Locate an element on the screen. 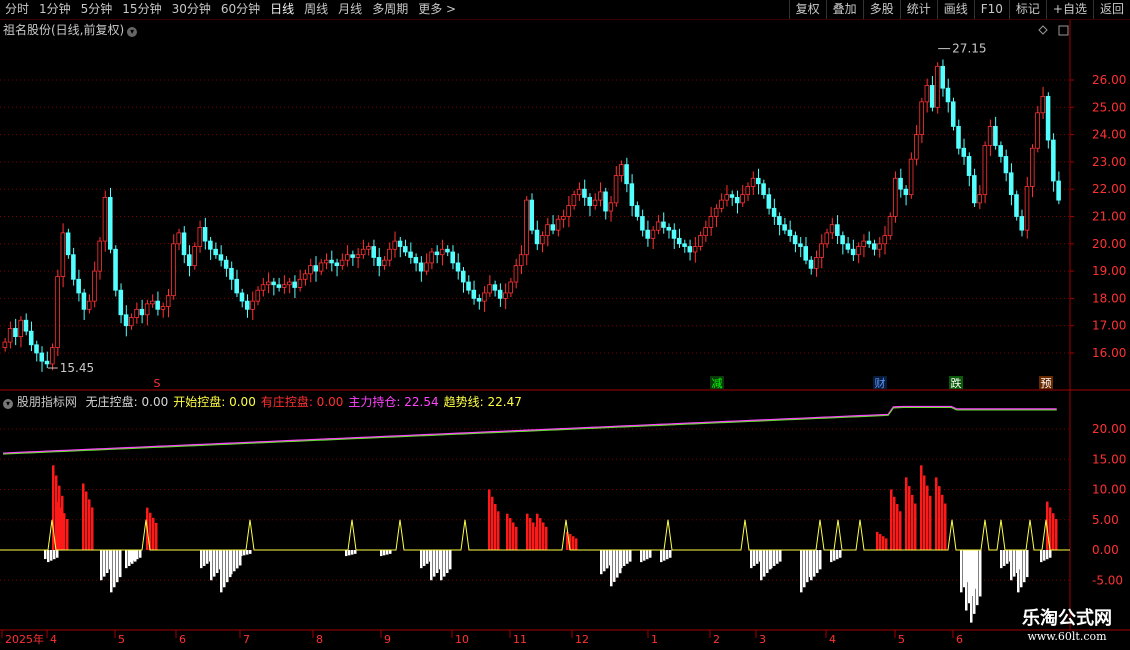  toolbar-button-4: 画线 is located at coordinates (955, 9).